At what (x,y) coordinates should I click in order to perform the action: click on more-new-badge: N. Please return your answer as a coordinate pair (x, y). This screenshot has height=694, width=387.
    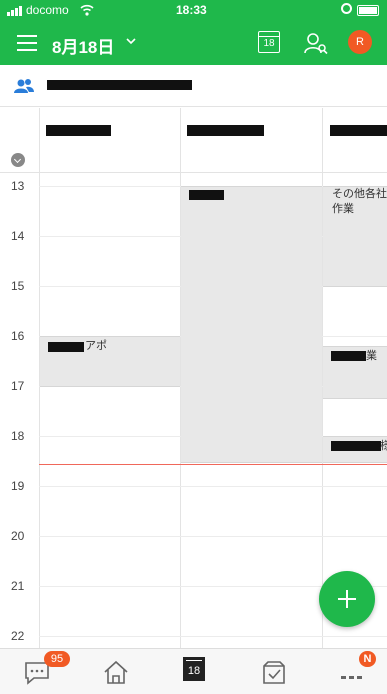
    Looking at the image, I should click on (367, 659).